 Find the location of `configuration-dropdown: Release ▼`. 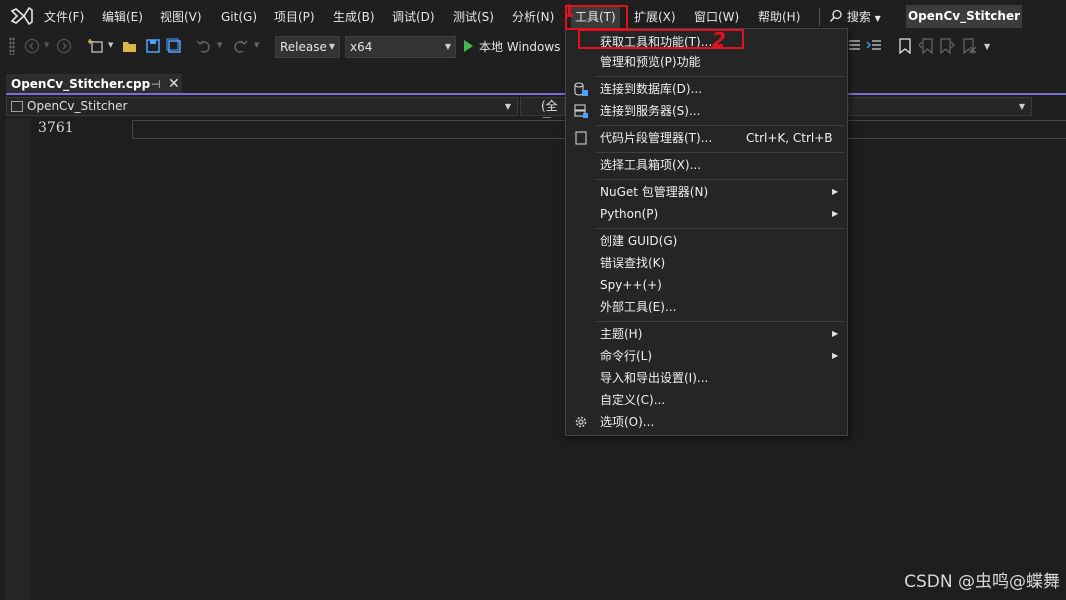

configuration-dropdown: Release ▼ is located at coordinates (307, 47).